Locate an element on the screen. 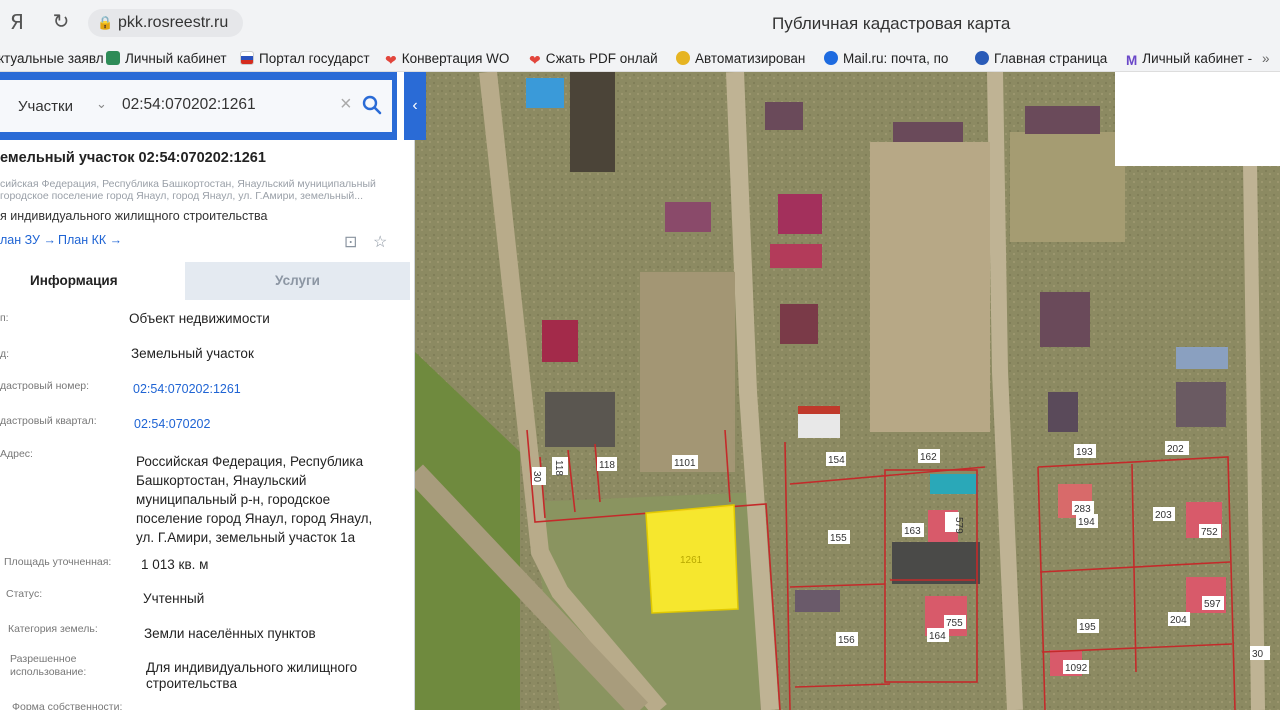 The height and width of the screenshot is (710, 1280). gosuslugi-icon is located at coordinates (113, 58).